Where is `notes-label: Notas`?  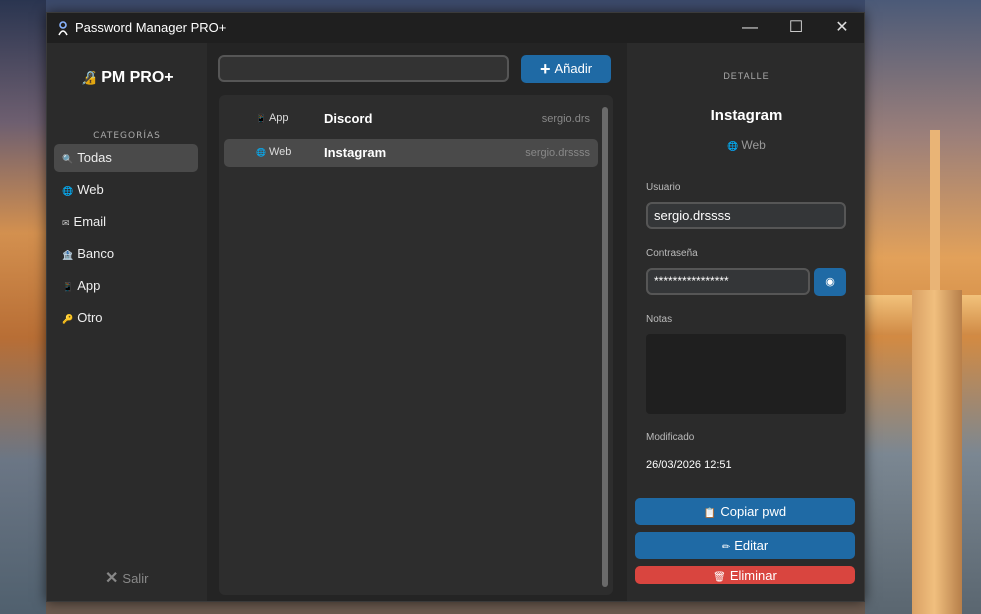 notes-label: Notas is located at coordinates (659, 319).